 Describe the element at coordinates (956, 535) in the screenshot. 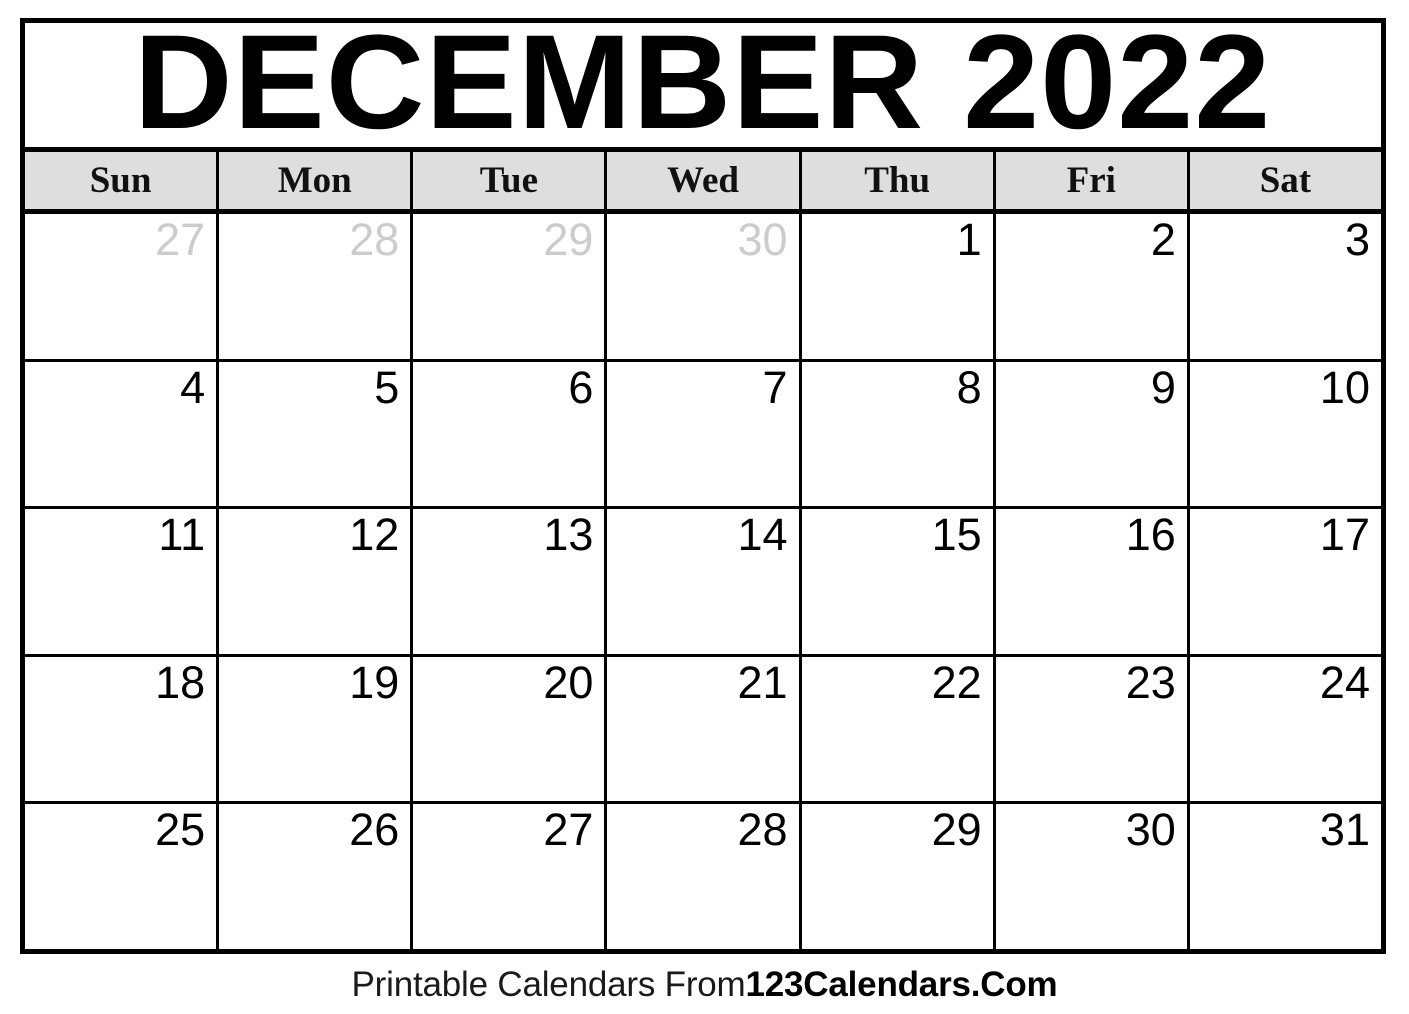

I see `day-number: 15` at that location.